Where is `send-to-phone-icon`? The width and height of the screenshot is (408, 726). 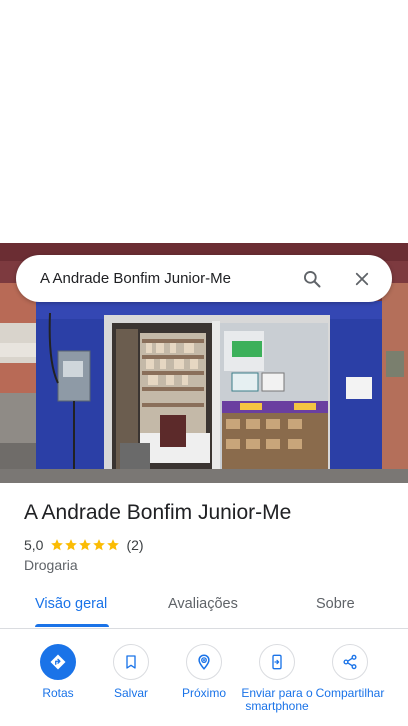
send-to-phone-icon is located at coordinates (277, 662).